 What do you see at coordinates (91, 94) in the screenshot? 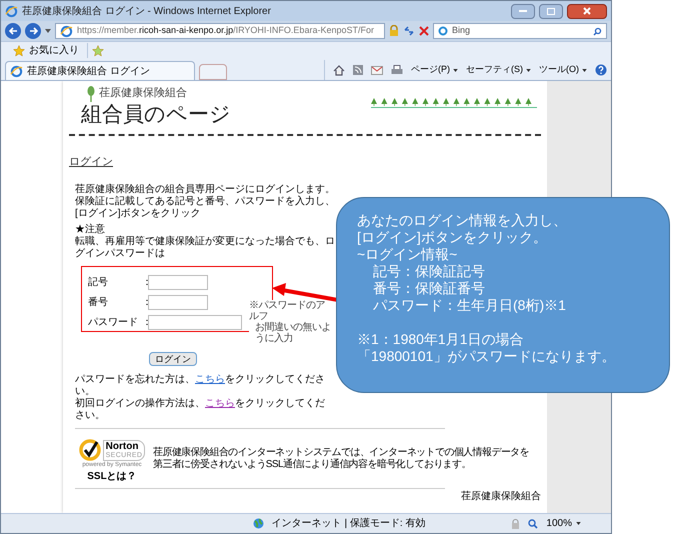
I see `tree-icon` at bounding box center [91, 94].